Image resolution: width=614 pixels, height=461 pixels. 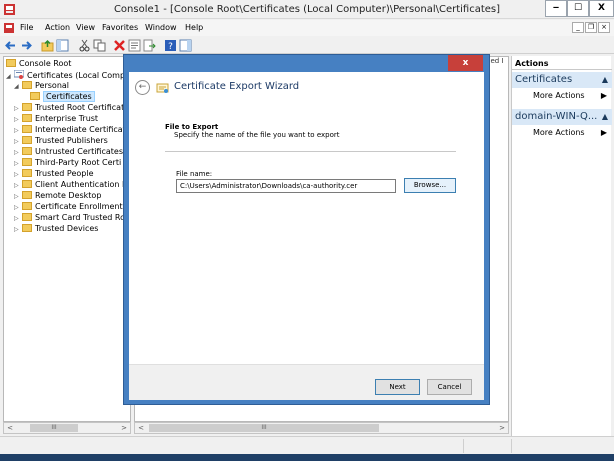 What do you see at coordinates (47, 45) in the screenshot?
I see `up-folder-icon` at bounding box center [47, 45].